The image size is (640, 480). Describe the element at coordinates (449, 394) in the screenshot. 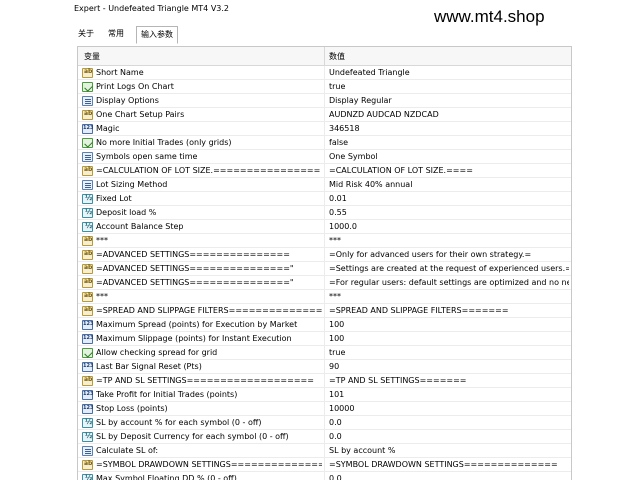

I see `param-value: 101` at that location.